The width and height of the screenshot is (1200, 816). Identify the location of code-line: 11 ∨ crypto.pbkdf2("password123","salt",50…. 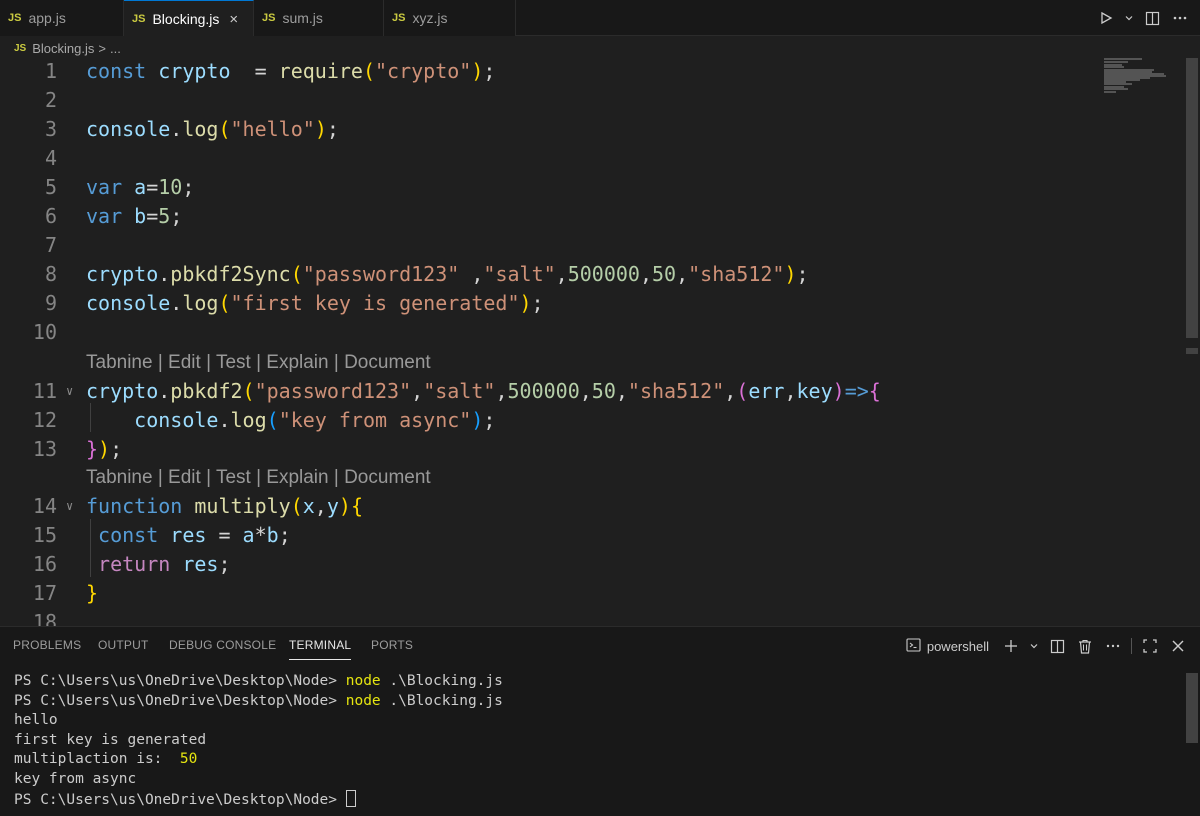
(550, 390).